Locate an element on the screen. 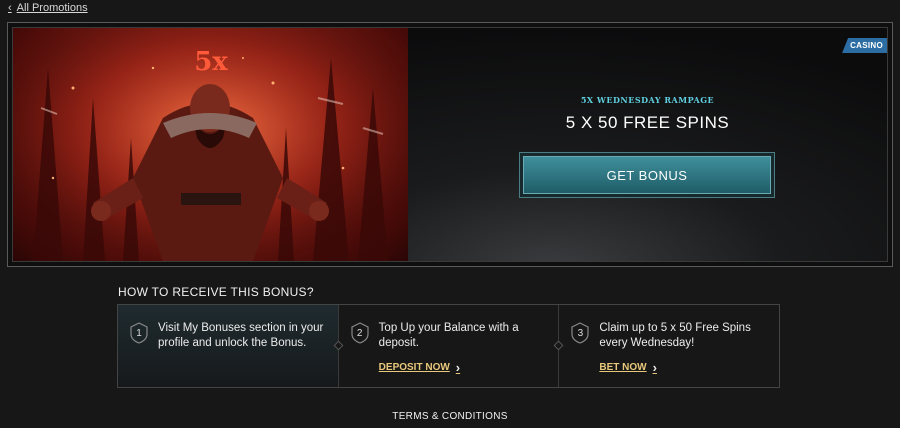 This screenshot has height=428, width=900. art-multiplier-text: 5x is located at coordinates (211, 62).